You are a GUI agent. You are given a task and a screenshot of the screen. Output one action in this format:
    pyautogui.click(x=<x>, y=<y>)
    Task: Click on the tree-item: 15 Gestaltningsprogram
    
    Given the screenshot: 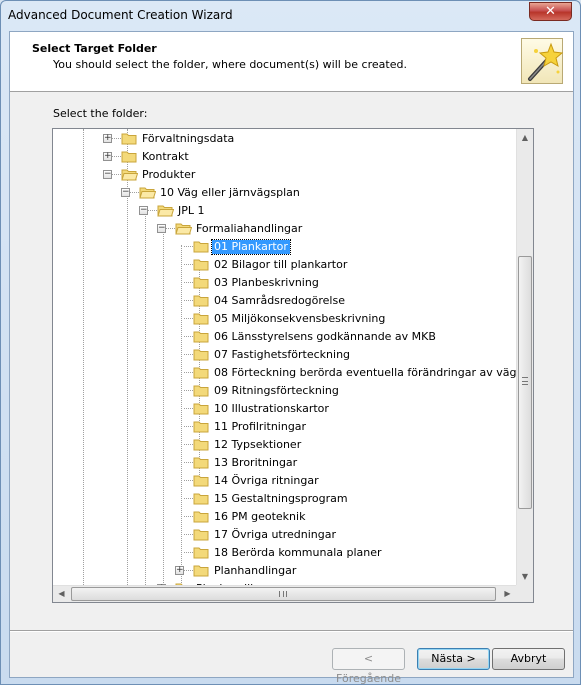 What is the action you would take?
    pyautogui.click(x=284, y=499)
    